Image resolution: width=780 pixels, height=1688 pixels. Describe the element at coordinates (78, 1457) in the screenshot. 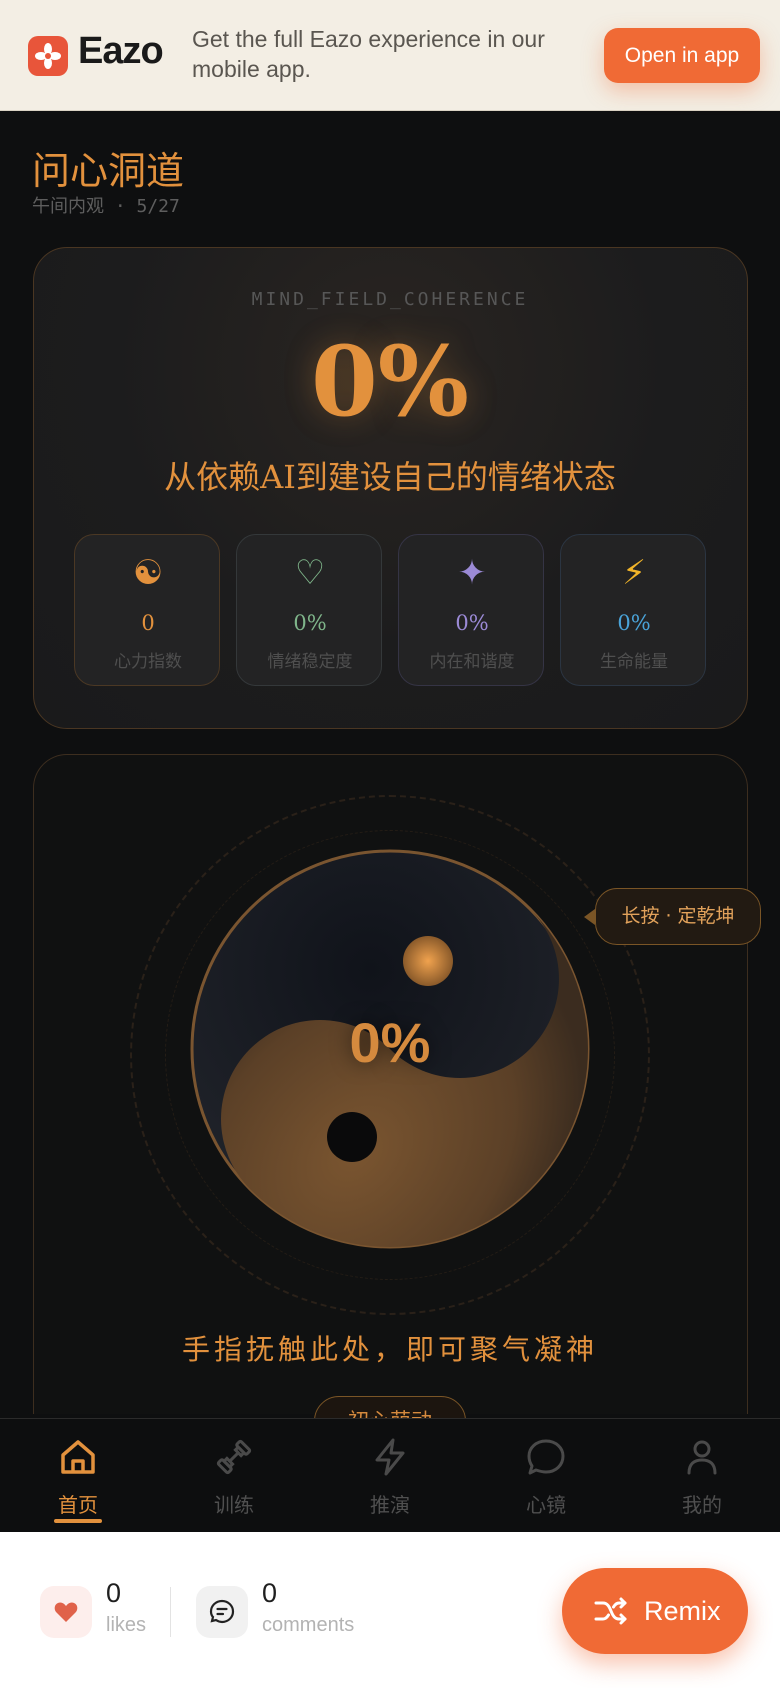

I see `home-icon` at that location.